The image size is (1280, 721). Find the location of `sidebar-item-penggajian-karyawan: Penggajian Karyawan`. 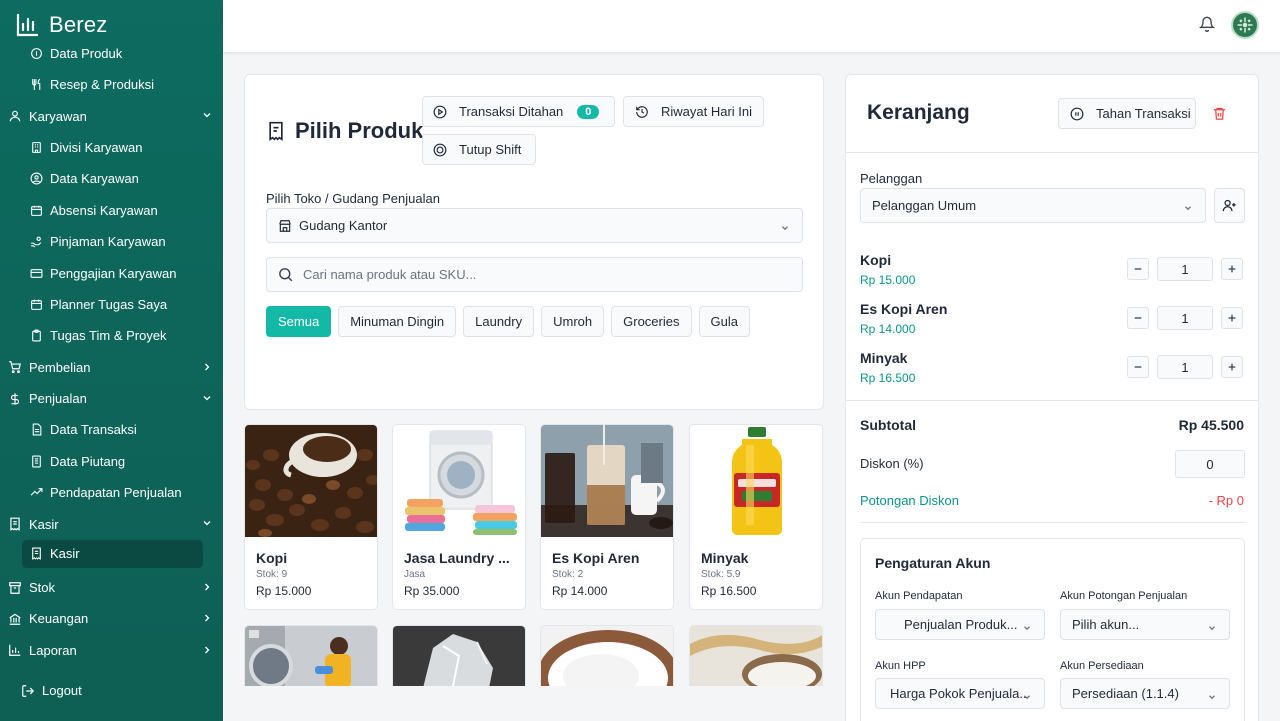

sidebar-item-penggajian-karyawan: Penggajian Karyawan is located at coordinates (111, 272).